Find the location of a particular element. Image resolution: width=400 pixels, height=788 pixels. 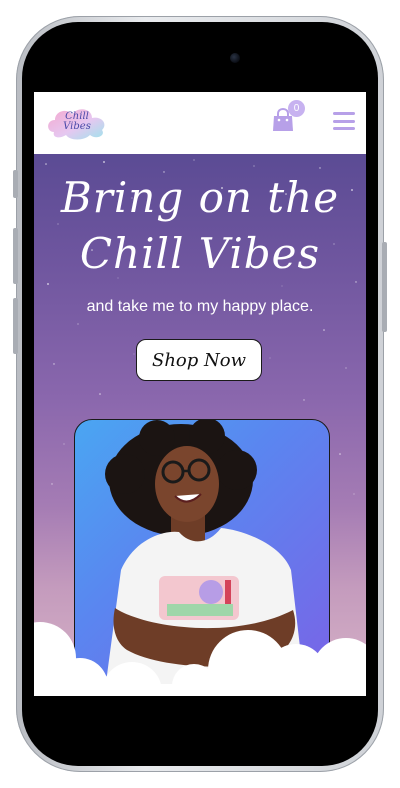

logo-line-2: Vibes is located at coordinates (77, 126).